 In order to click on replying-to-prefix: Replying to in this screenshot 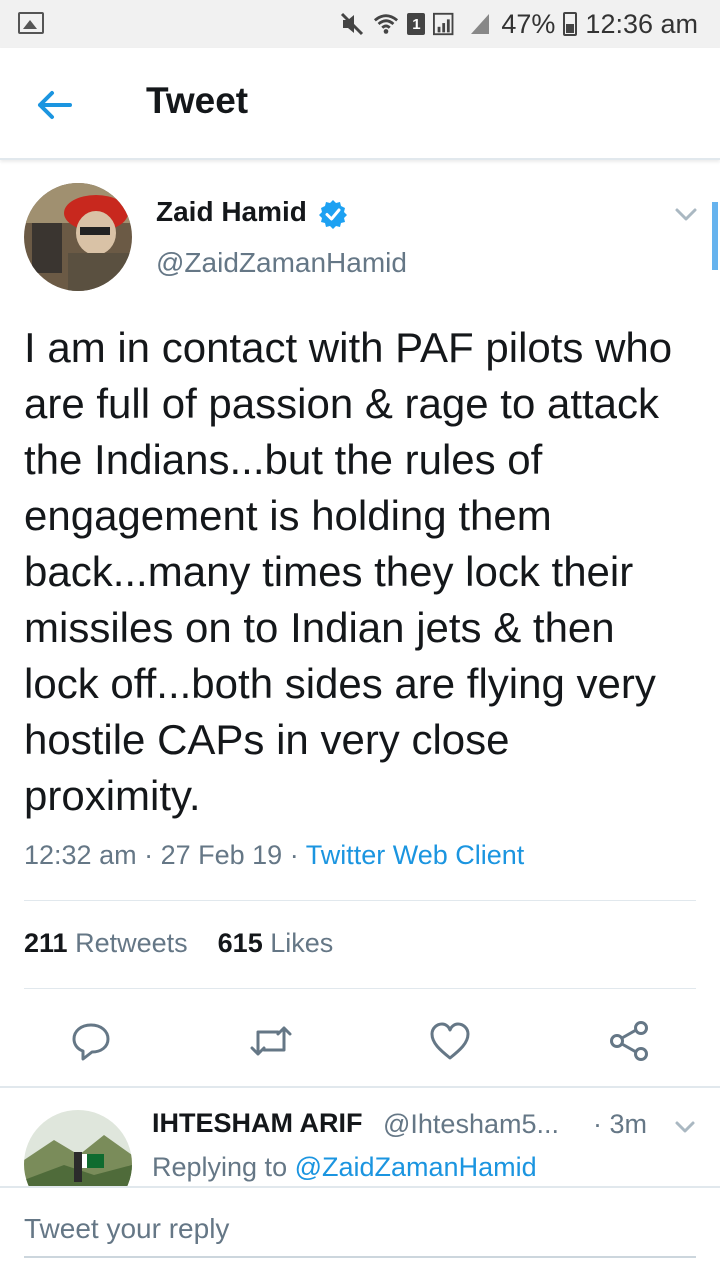, I will do `click(220, 1167)`.